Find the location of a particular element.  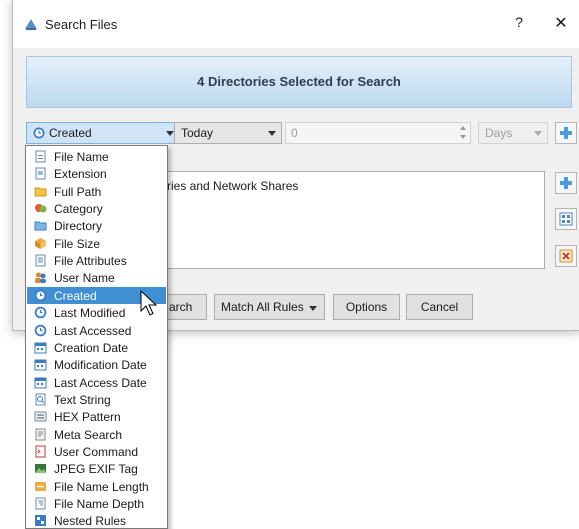

rule-property-value: Created is located at coordinates (70, 133).